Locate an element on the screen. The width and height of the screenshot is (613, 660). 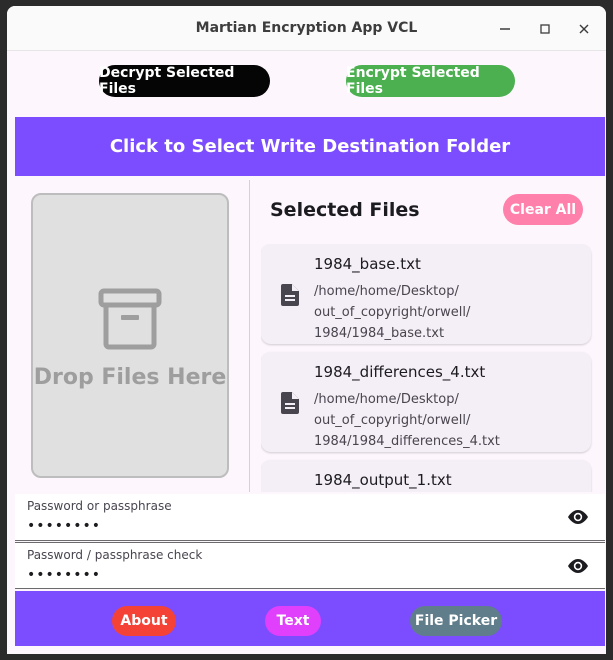
decrypt-button: Decrypt Selected Files is located at coordinates (184, 81).